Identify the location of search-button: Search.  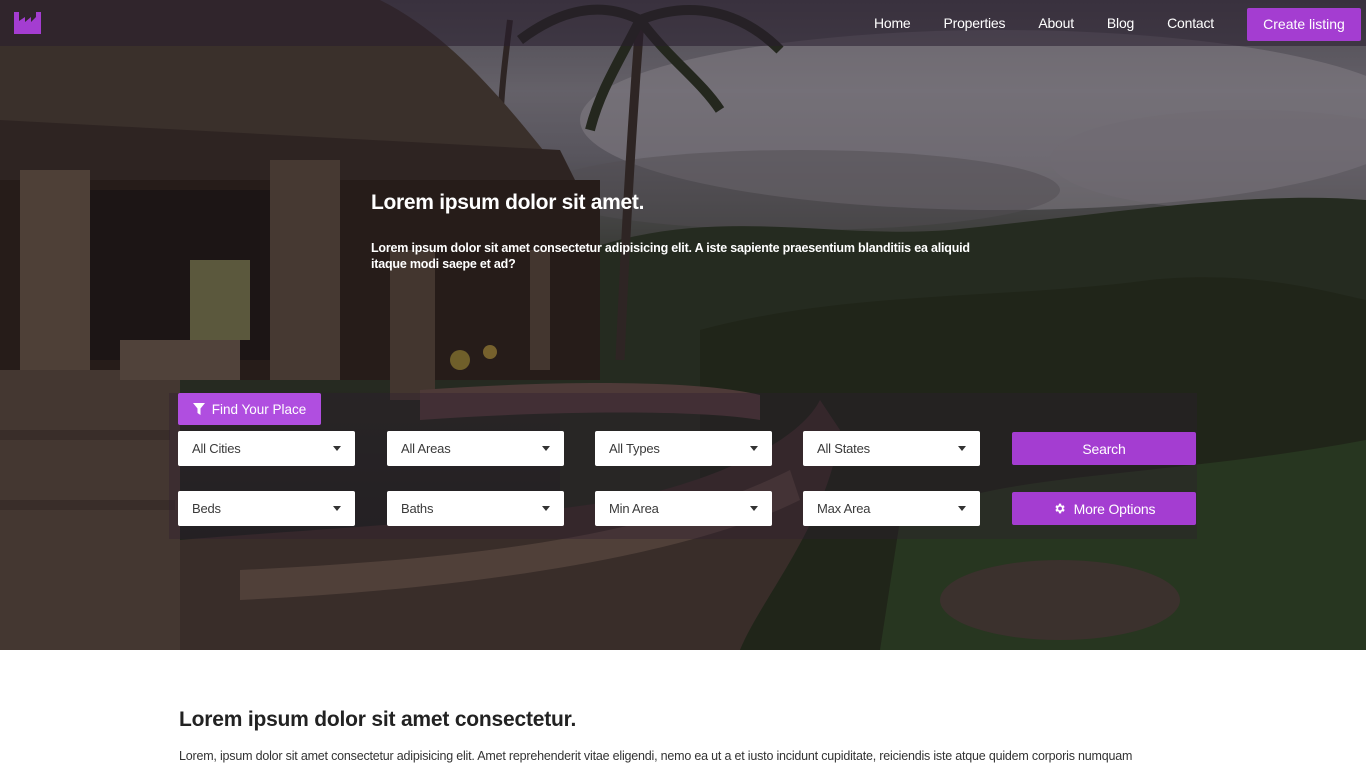
(1104, 448).